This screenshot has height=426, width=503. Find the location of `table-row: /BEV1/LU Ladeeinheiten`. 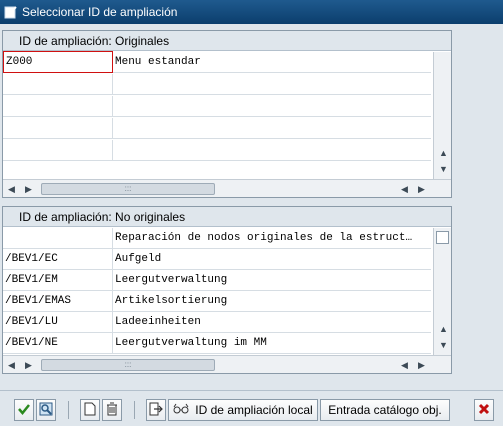

table-row: /BEV1/LU Ladeeinheiten is located at coordinates (217, 322).